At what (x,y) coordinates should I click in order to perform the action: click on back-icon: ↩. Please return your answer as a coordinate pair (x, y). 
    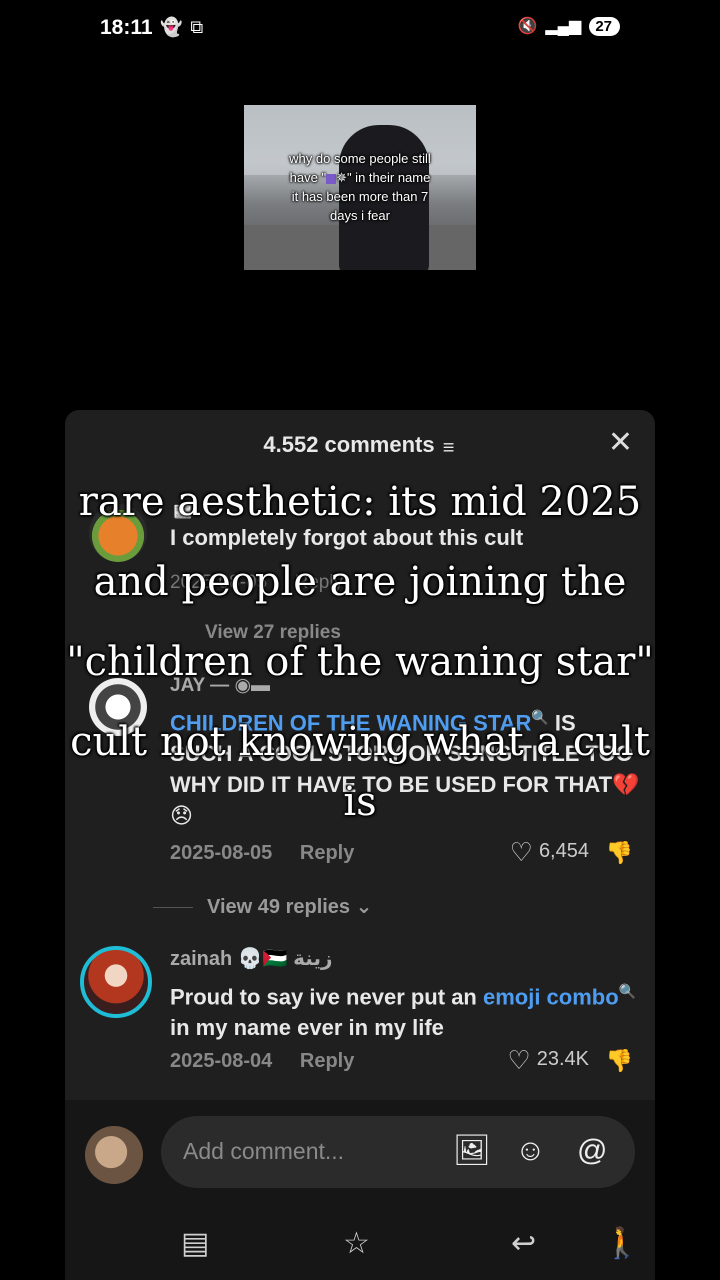
    Looking at the image, I should click on (523, 1243).